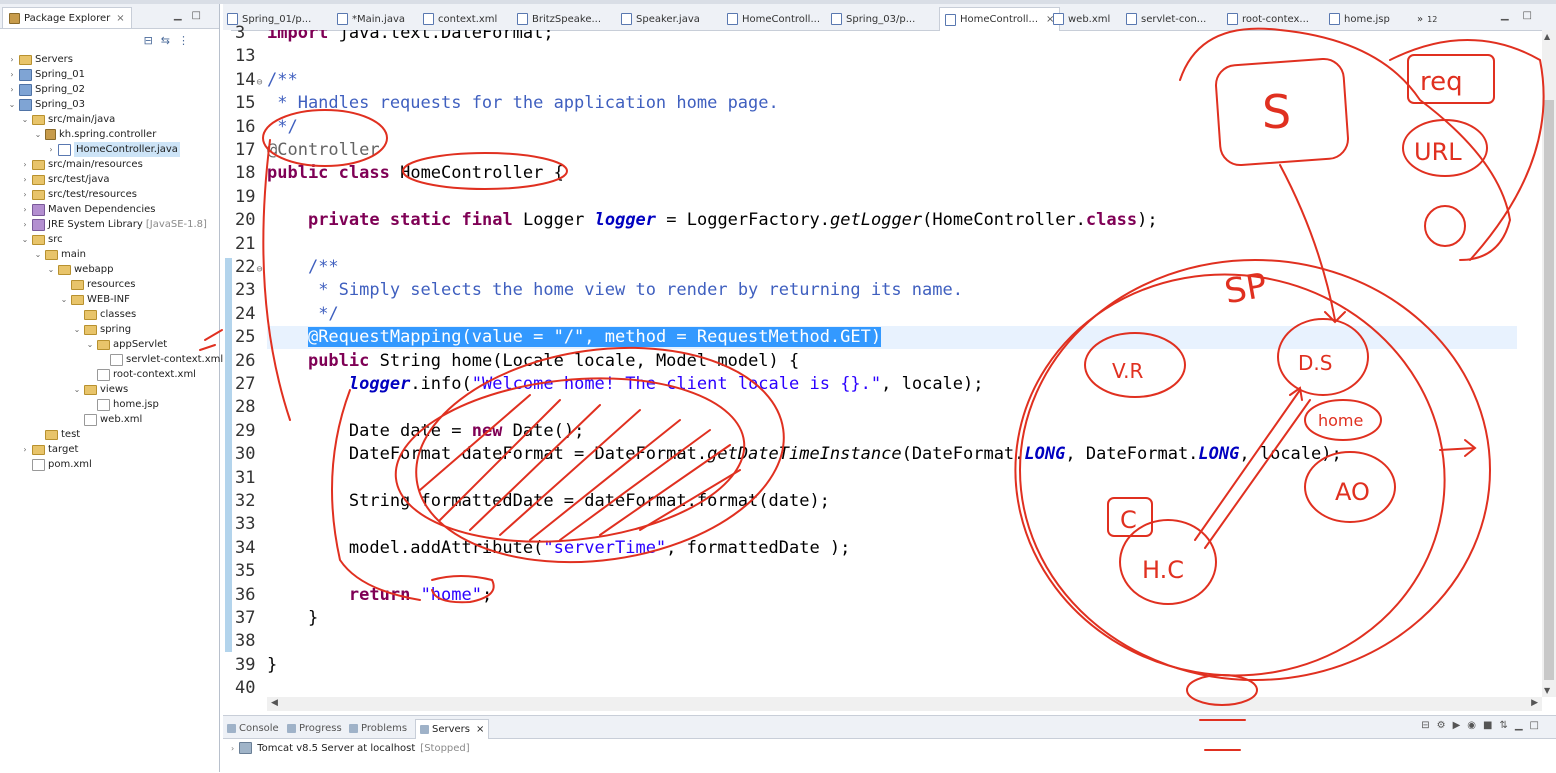 The height and width of the screenshot is (773, 1556). What do you see at coordinates (46, 74) in the screenshot?
I see `tree-item: › Spring_01` at bounding box center [46, 74].